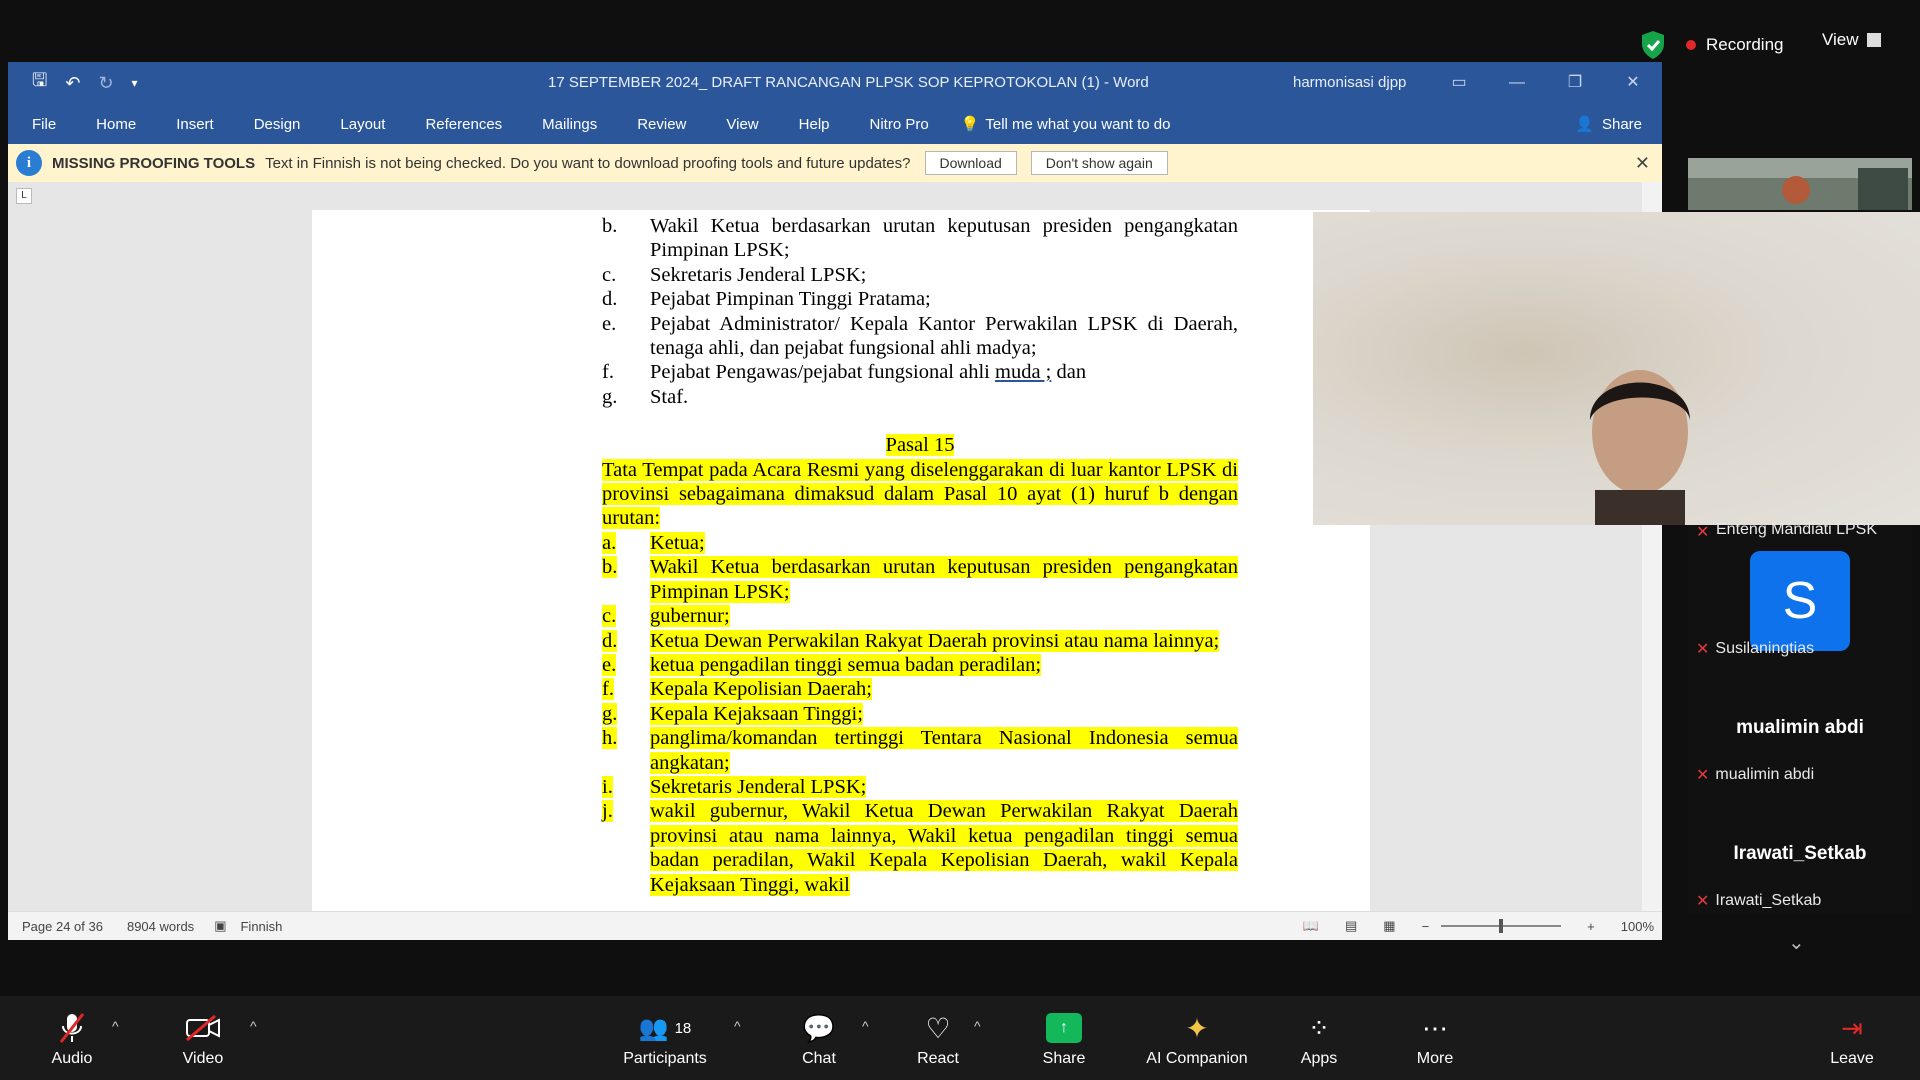  Describe the element at coordinates (970, 163) in the screenshot. I see `download-button: Download` at that location.